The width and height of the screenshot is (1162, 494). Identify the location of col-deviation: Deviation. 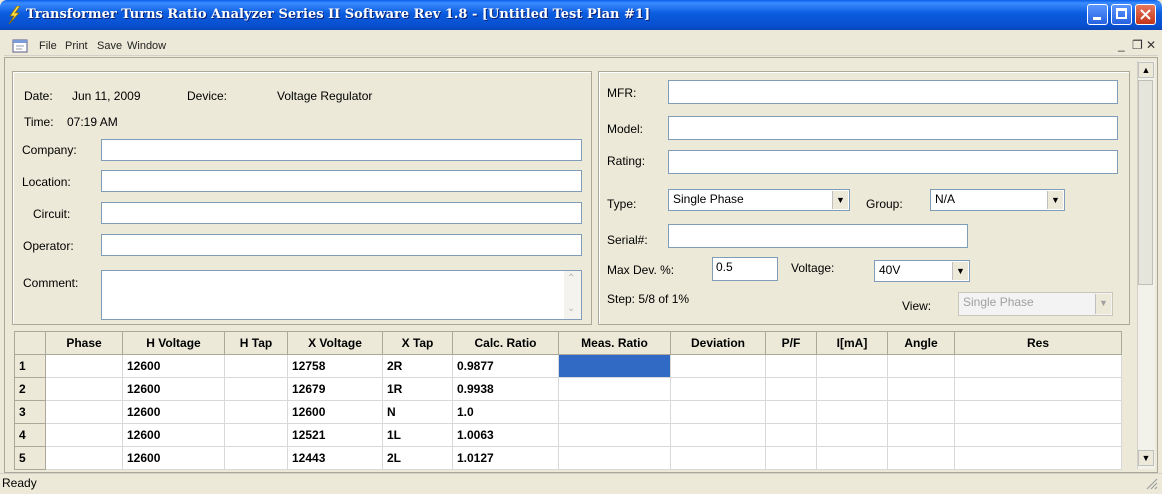
(718, 343).